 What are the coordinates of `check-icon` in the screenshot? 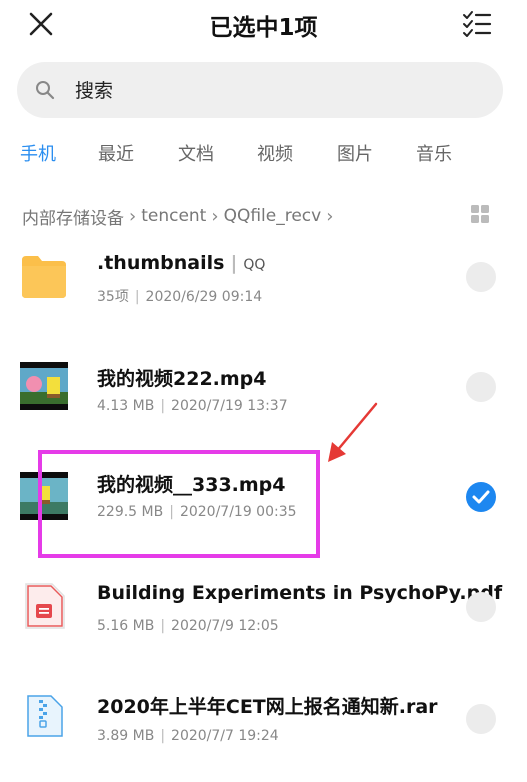 It's located at (481, 497).